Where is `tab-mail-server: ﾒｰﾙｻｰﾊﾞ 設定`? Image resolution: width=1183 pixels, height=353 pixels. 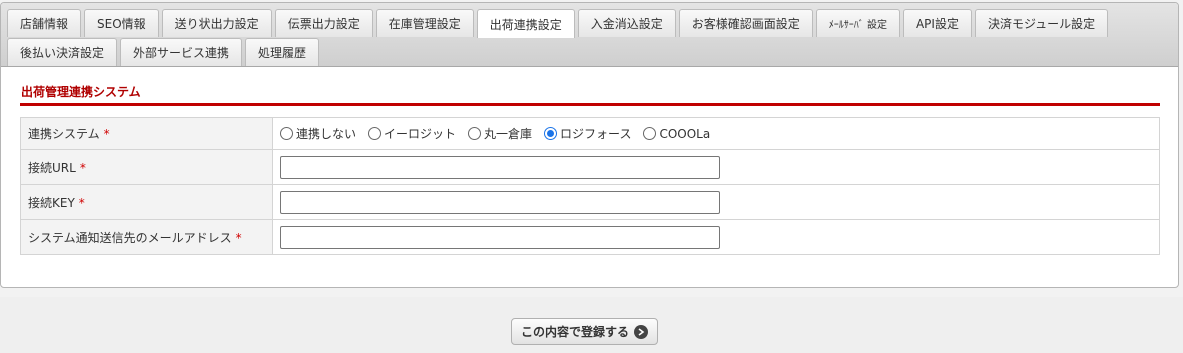 tab-mail-server: ﾒｰﾙｻｰﾊﾞ 設定 is located at coordinates (857, 23).